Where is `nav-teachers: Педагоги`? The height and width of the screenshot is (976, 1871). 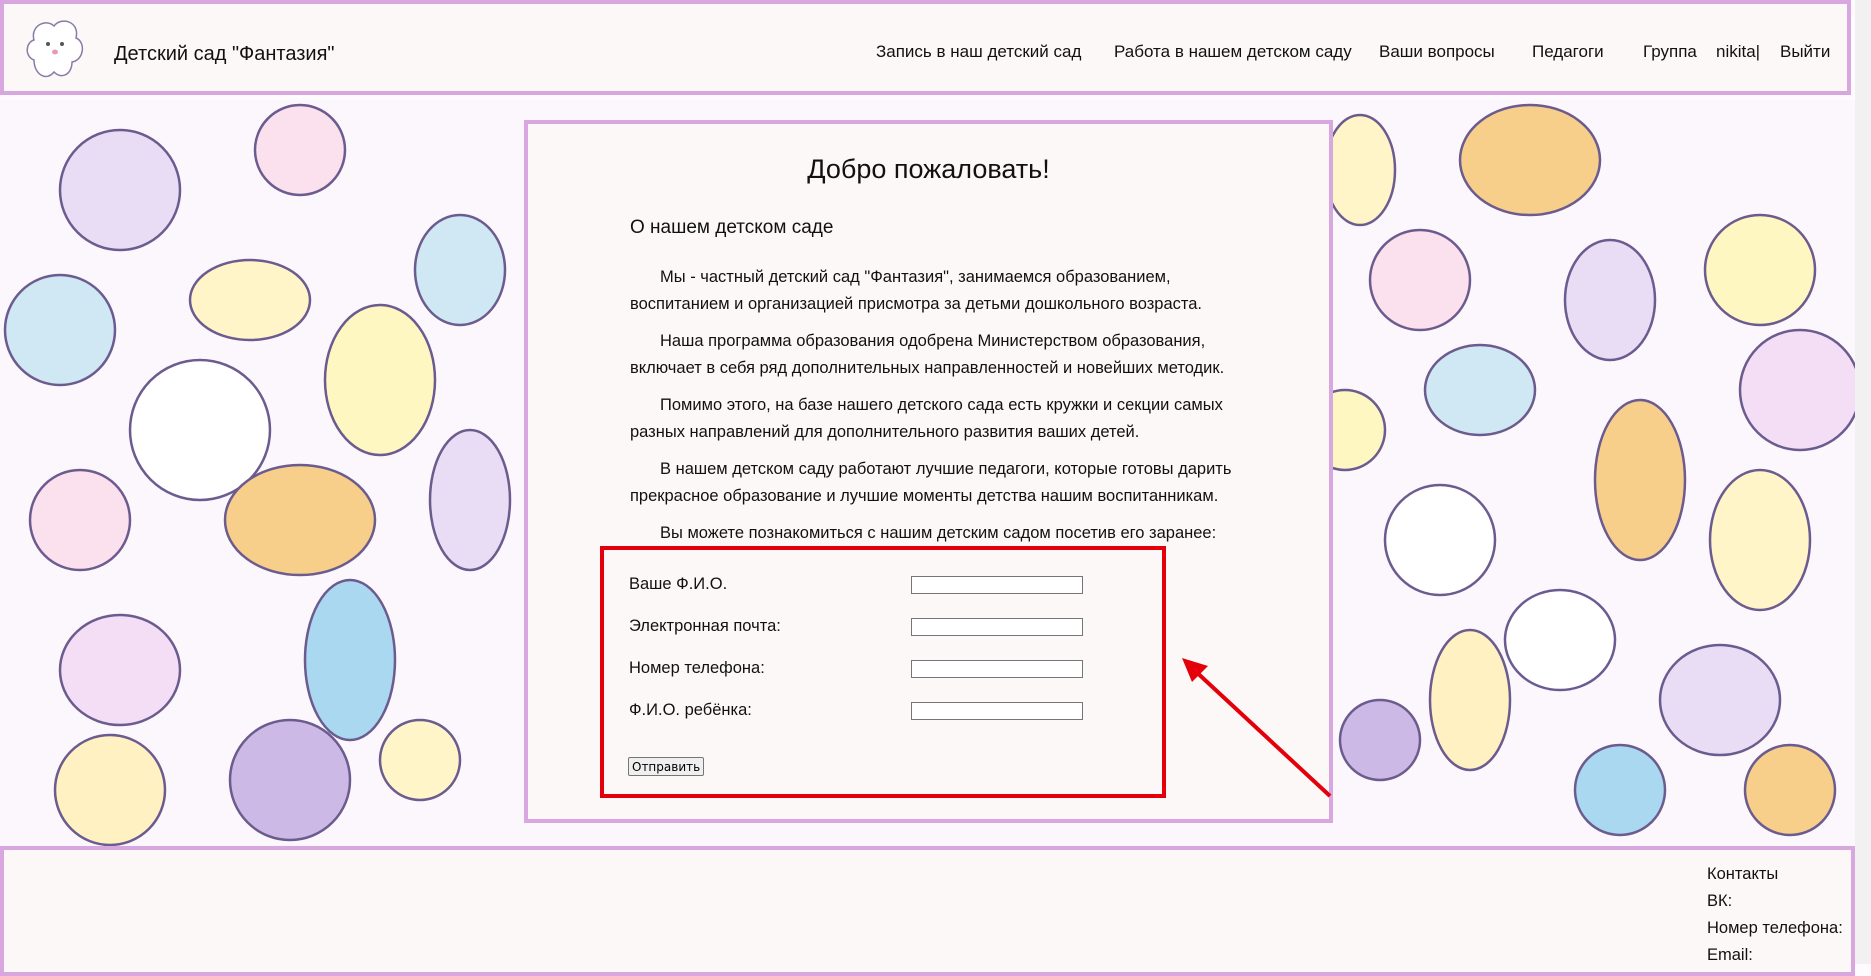 nav-teachers: Педагоги is located at coordinates (1568, 52).